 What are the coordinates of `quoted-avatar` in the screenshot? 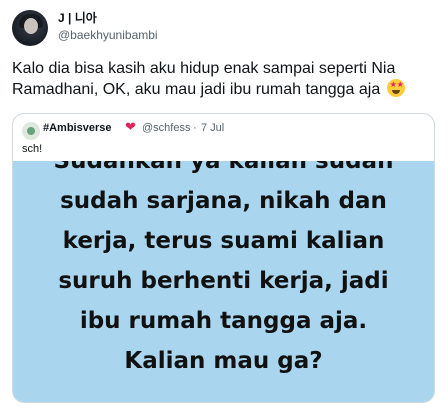 It's located at (31, 131).